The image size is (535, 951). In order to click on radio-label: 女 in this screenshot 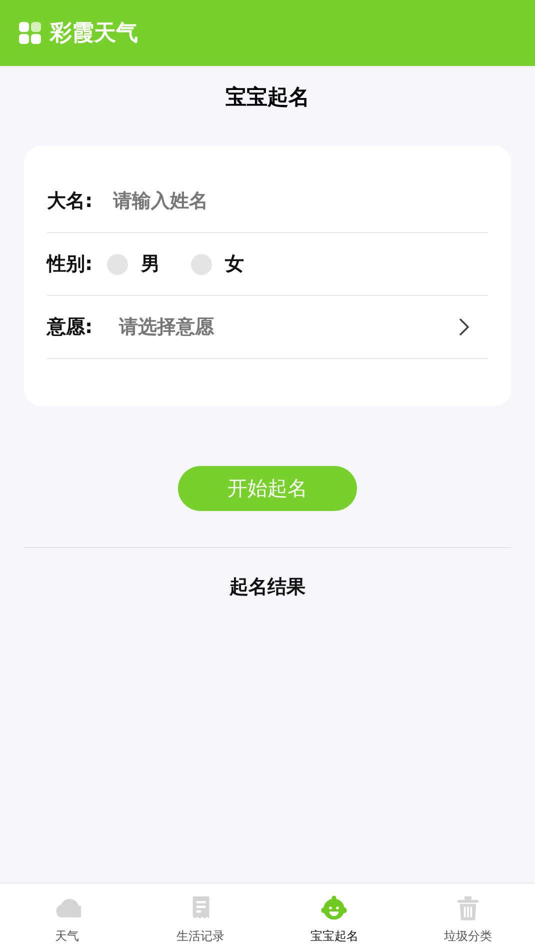, I will do `click(234, 264)`.